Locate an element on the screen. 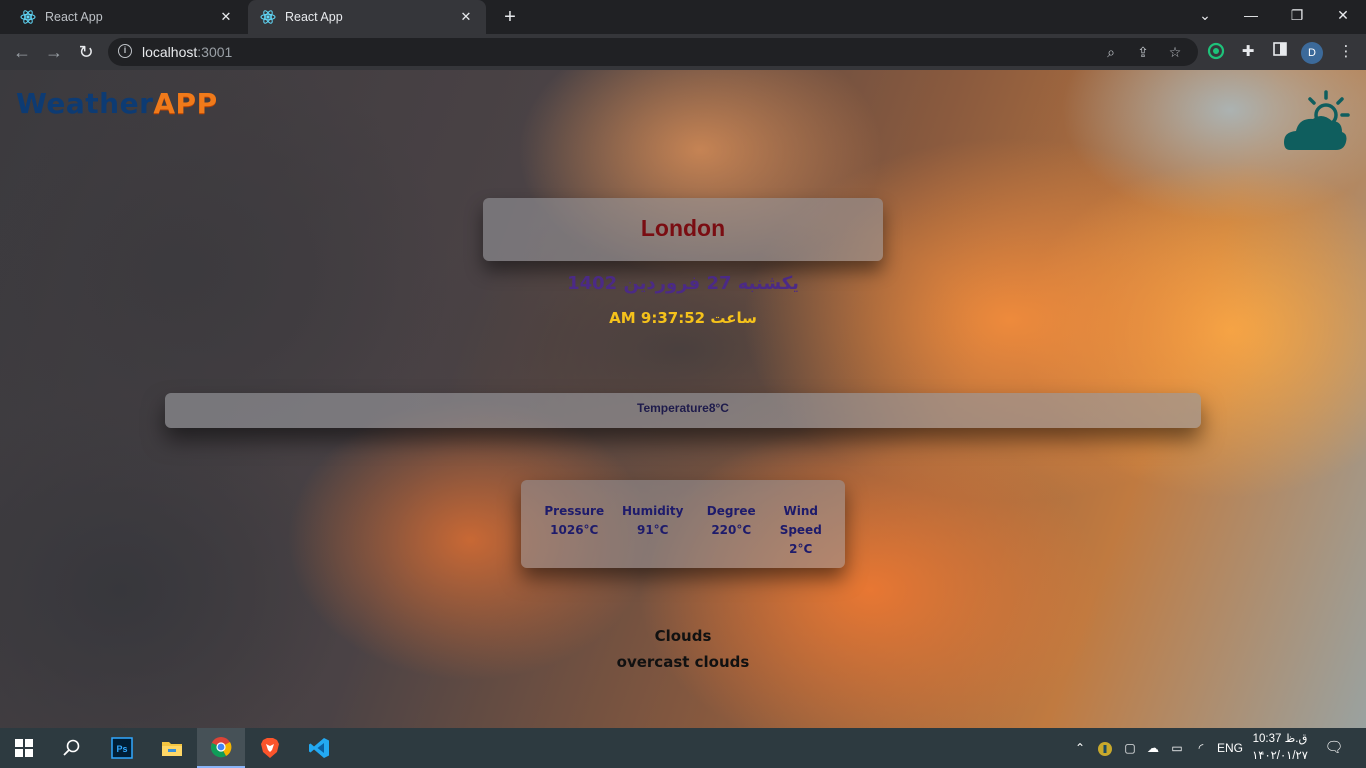 The height and width of the screenshot is (768, 1366). persian-date: یکشنبه 27 فروردین 1402 is located at coordinates (683, 283).